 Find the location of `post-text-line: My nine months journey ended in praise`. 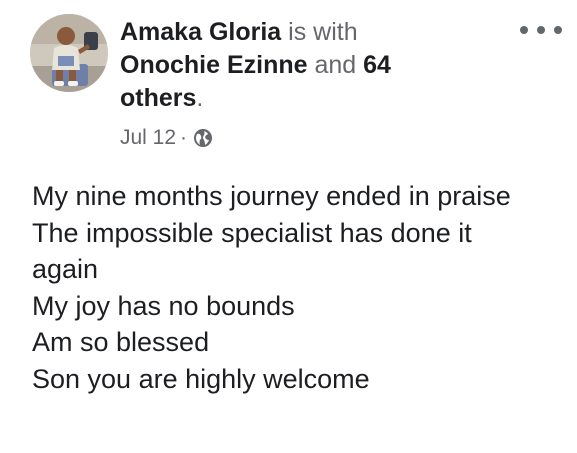

post-text-line: My nine months journey ended in praise is located at coordinates (271, 196).